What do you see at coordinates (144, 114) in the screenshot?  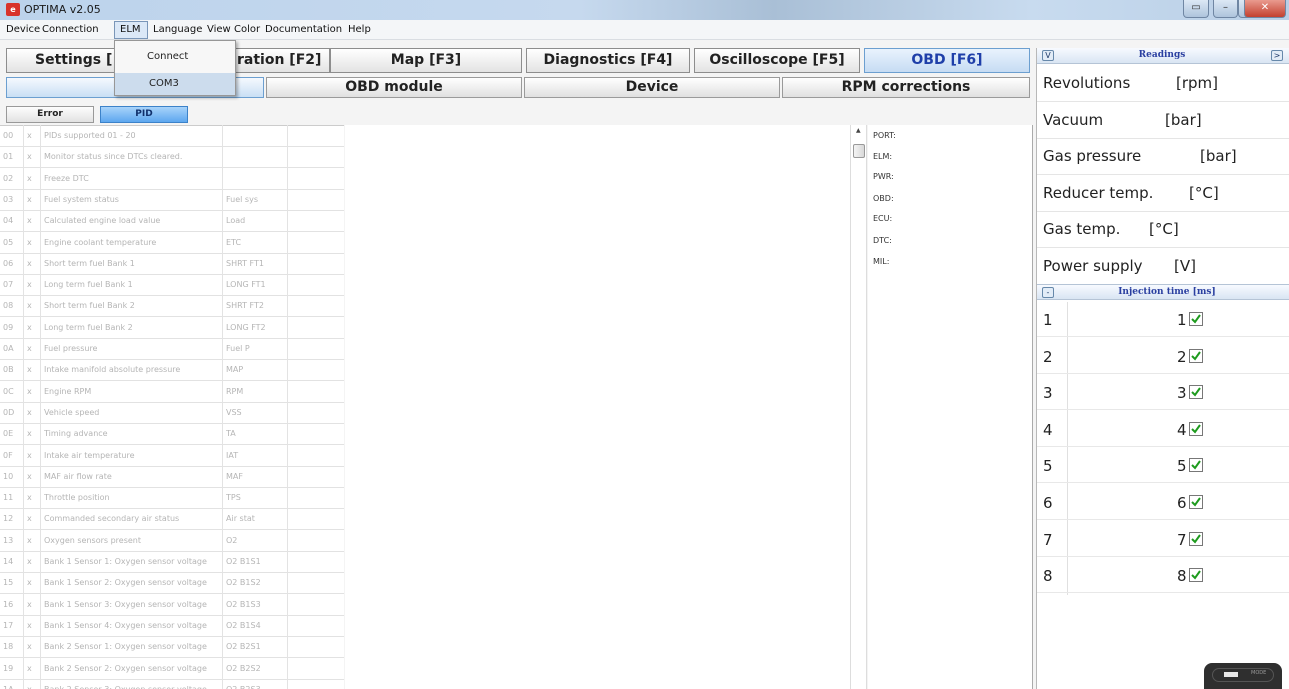 I see `pid-button: PID` at bounding box center [144, 114].